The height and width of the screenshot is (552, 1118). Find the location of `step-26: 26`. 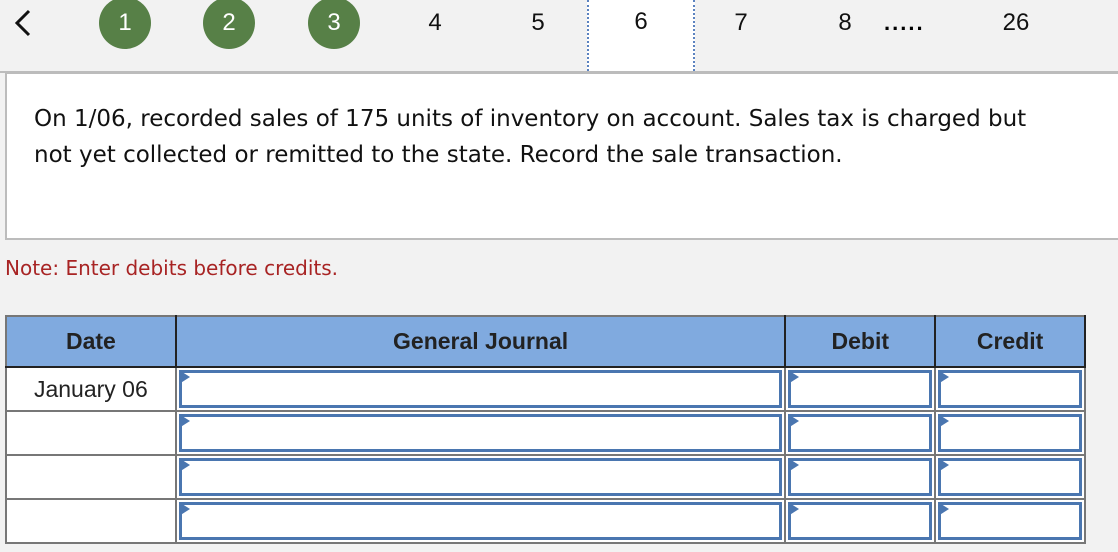

step-26: 26 is located at coordinates (1016, 23).